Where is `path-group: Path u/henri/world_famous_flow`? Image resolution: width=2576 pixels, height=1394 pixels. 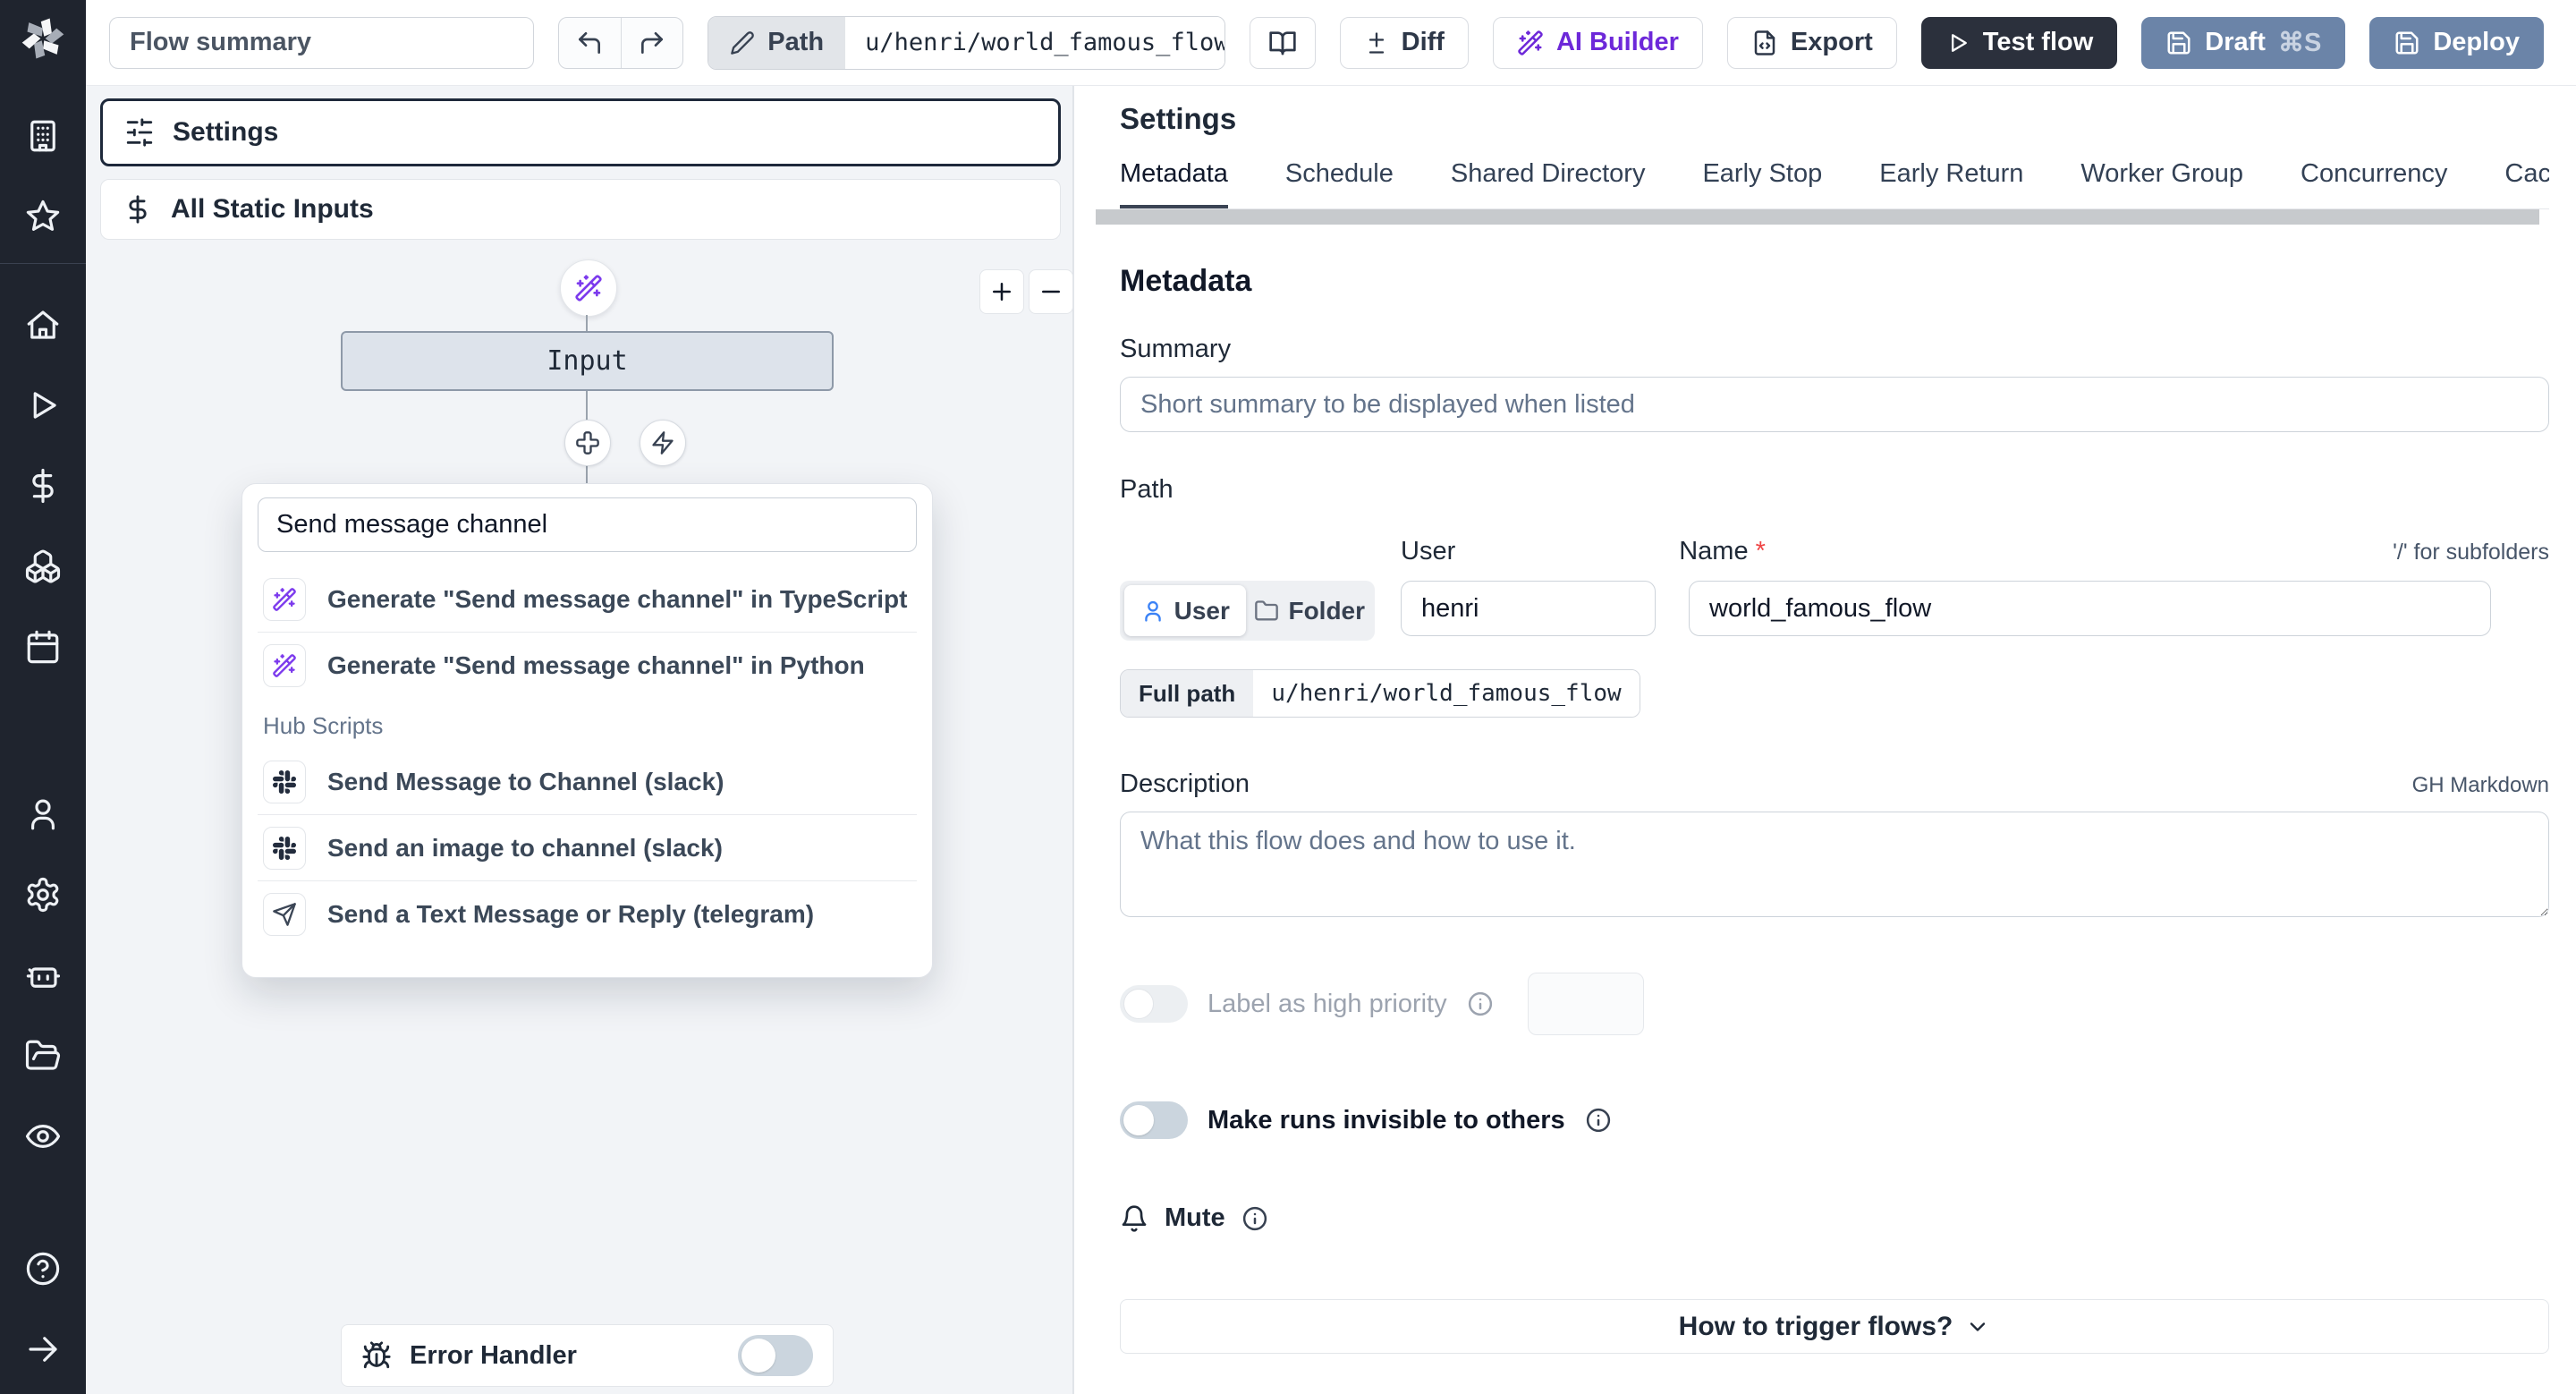 path-group: Path u/henri/world_famous_flow is located at coordinates (967, 42).